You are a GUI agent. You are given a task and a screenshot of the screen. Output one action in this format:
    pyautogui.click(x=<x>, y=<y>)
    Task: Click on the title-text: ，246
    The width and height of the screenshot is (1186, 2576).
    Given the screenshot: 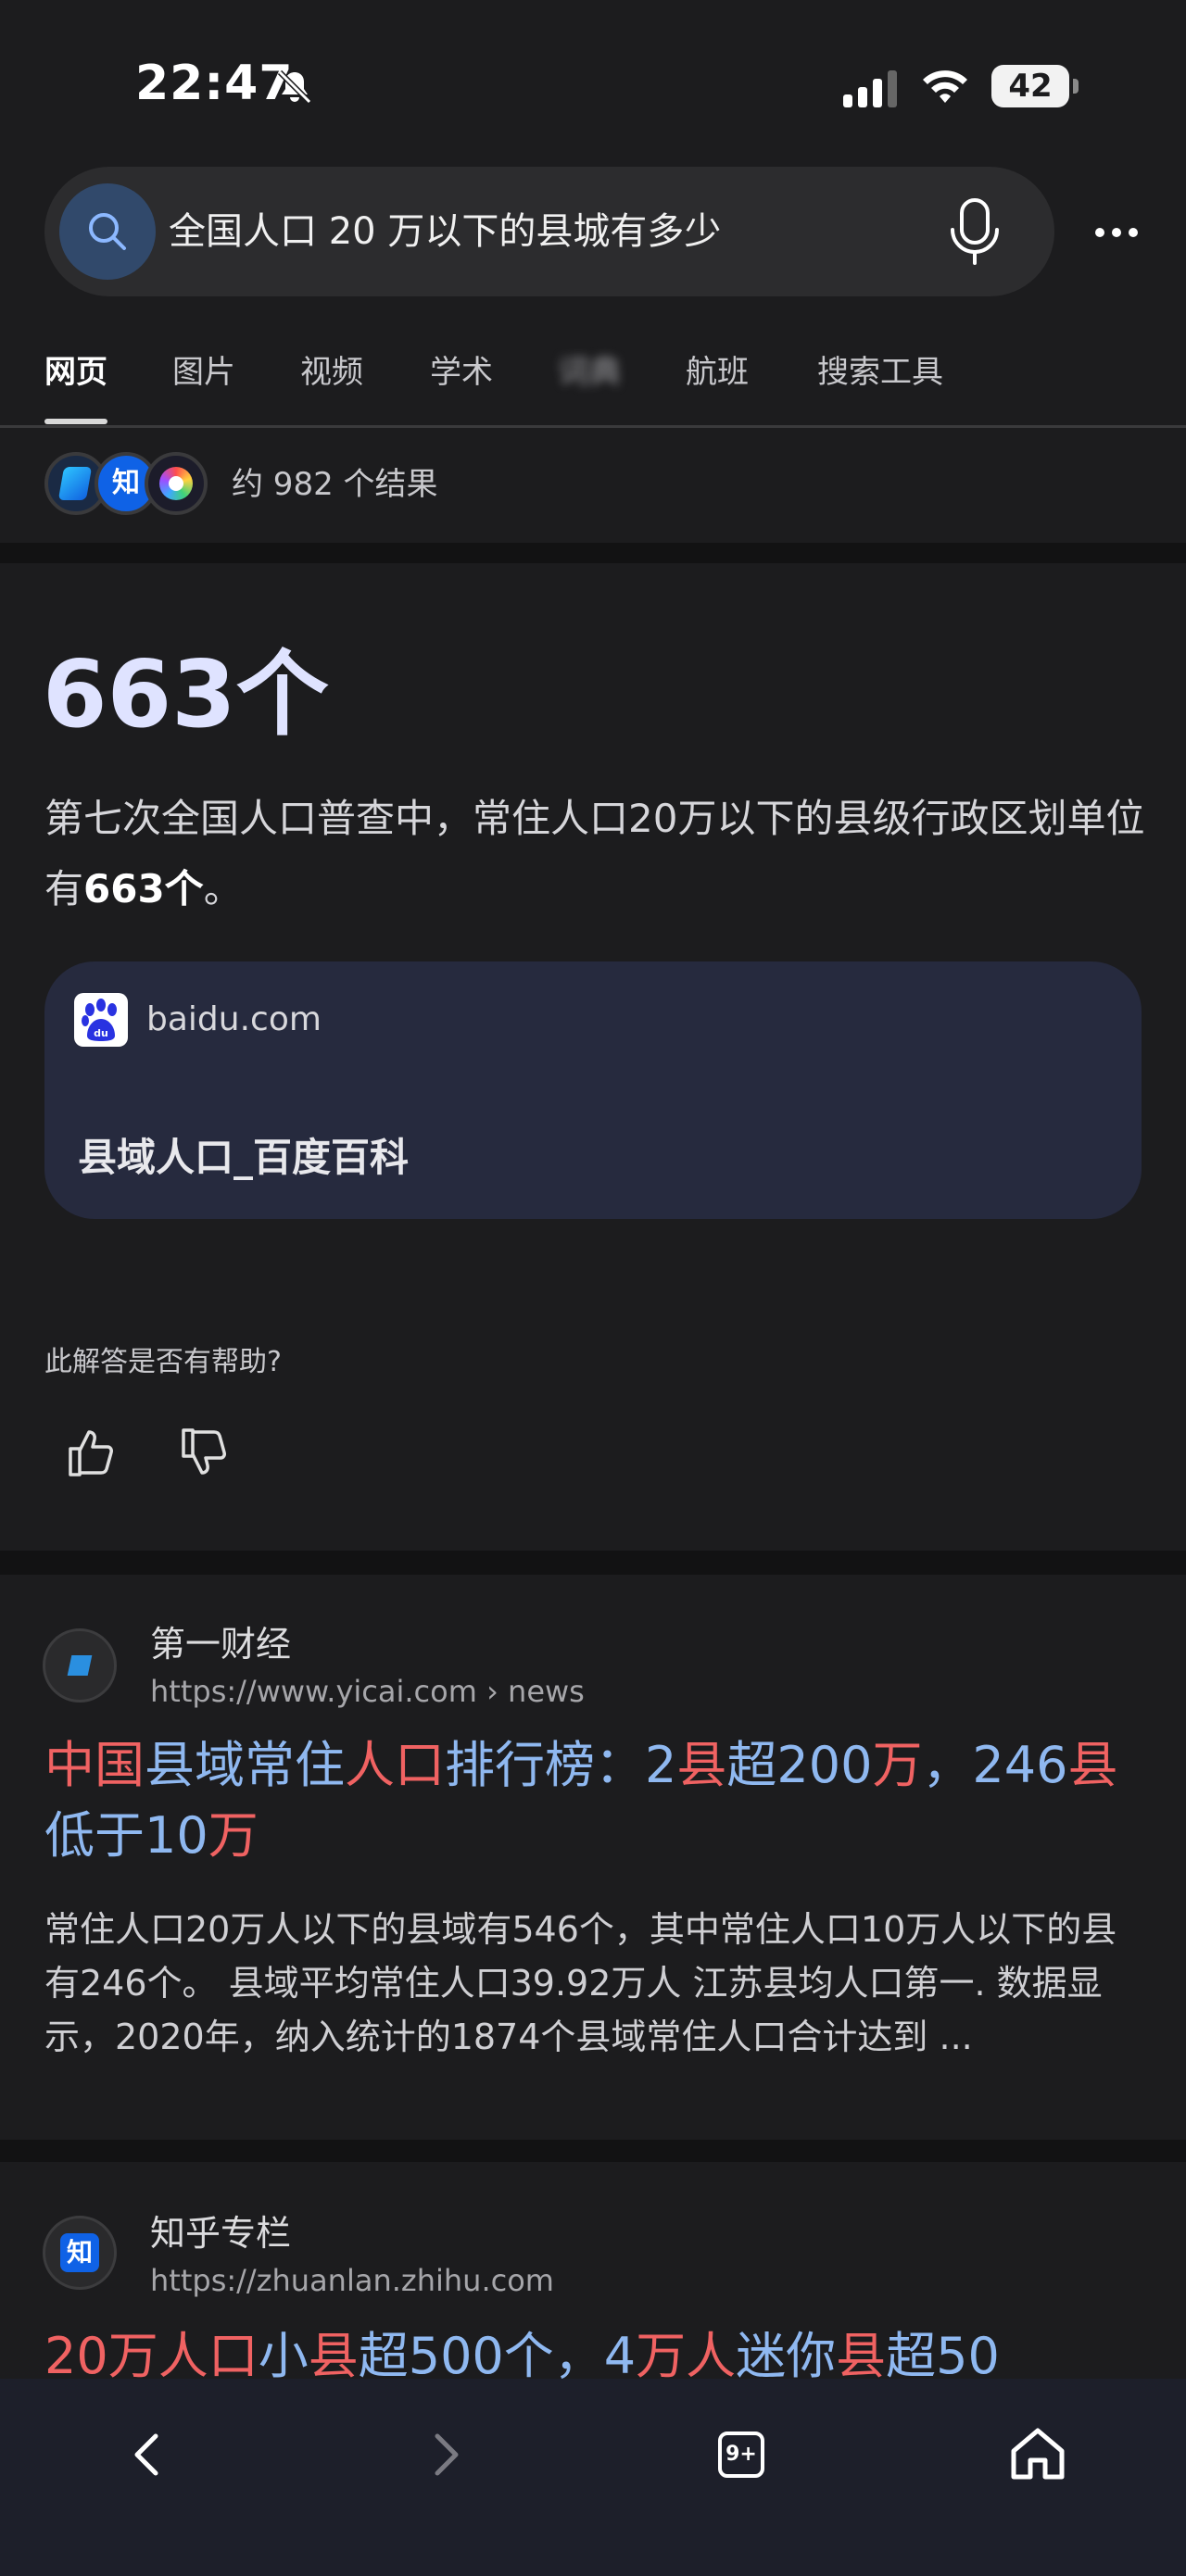 What is the action you would take?
    pyautogui.click(x=994, y=1765)
    